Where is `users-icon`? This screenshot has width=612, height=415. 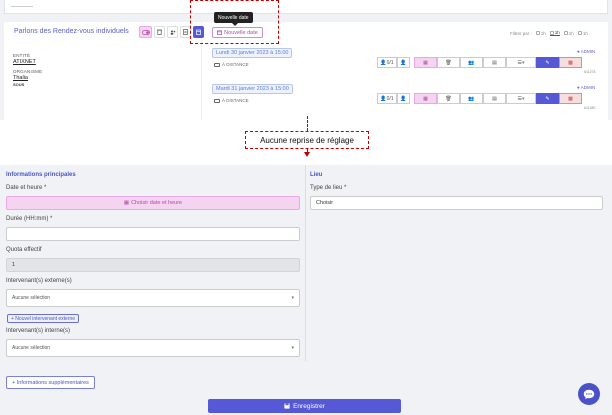 users-icon is located at coordinates (172, 32).